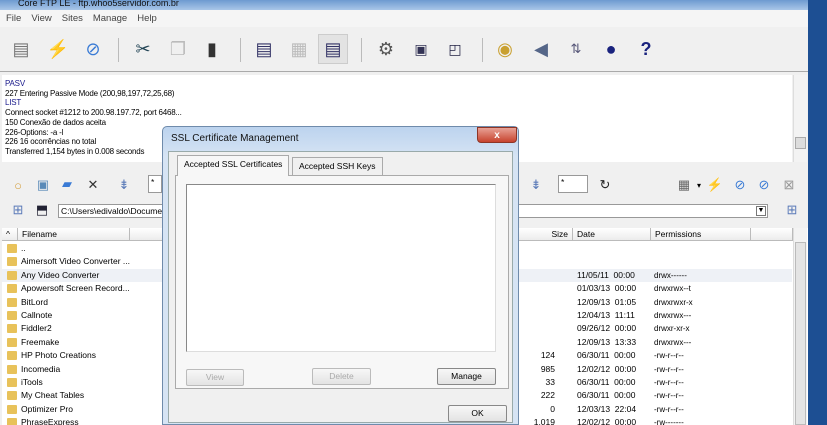  I want to click on file-date: 12/09/13 13:33, so click(607, 341).